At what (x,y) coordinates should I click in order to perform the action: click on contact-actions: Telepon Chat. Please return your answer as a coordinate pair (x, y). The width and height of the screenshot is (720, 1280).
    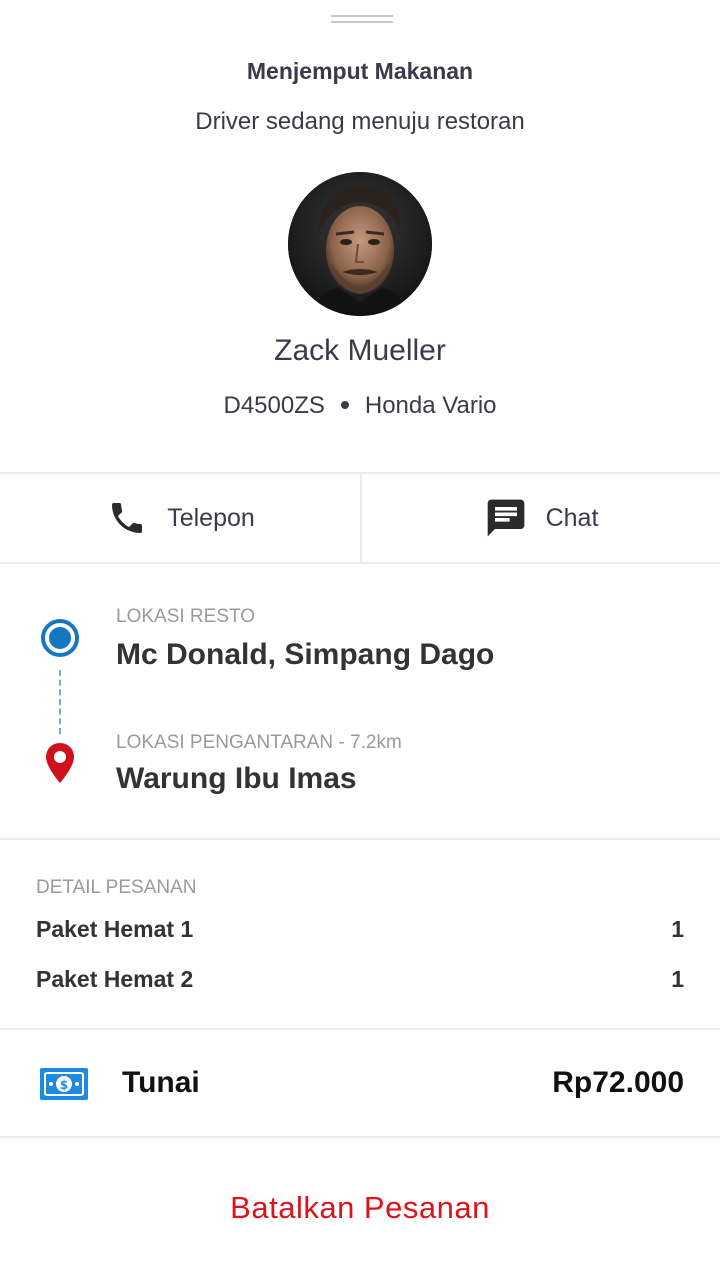
    Looking at the image, I should click on (360, 518).